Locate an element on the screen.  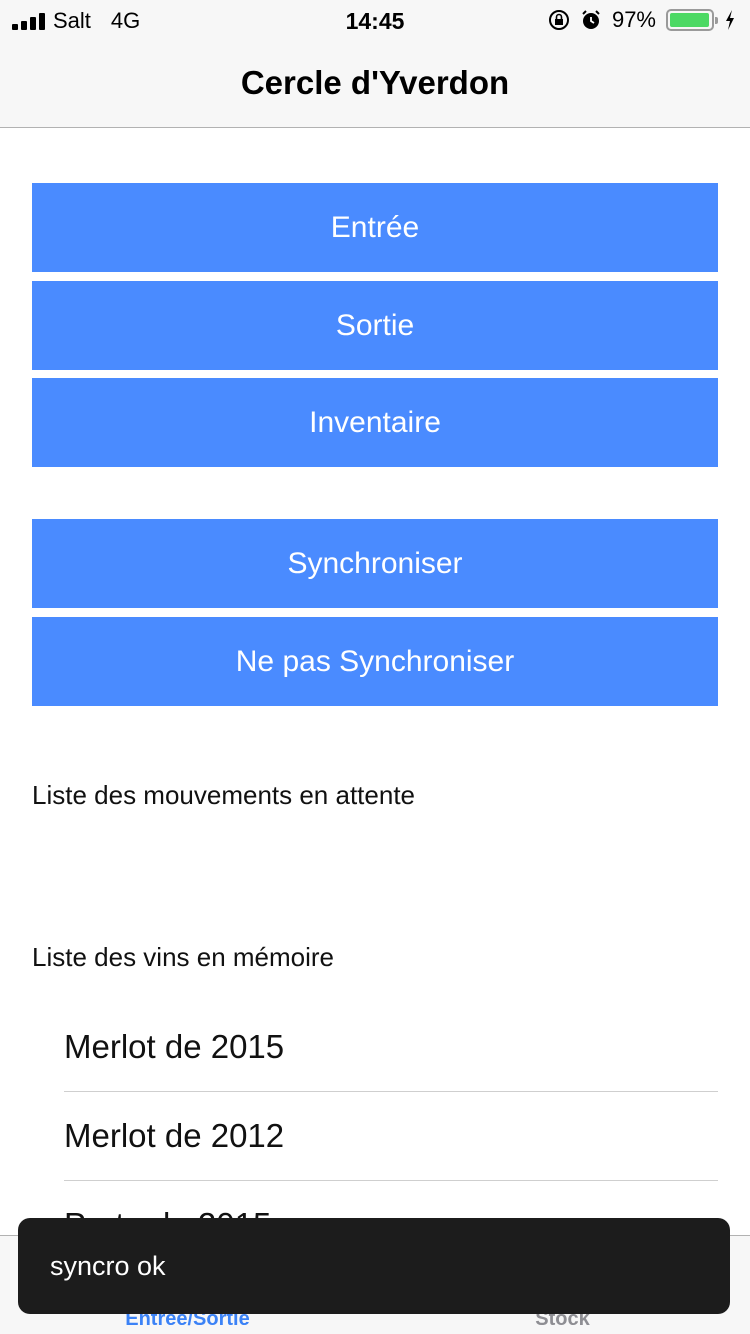
toast-message: syncro ok is located at coordinates (108, 1265).